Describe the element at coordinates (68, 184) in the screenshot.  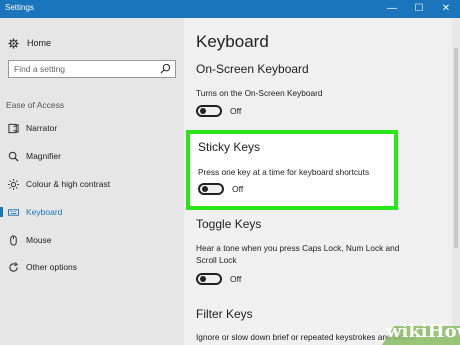
I see `sidebar-item-label: Colour & high contrast` at that location.